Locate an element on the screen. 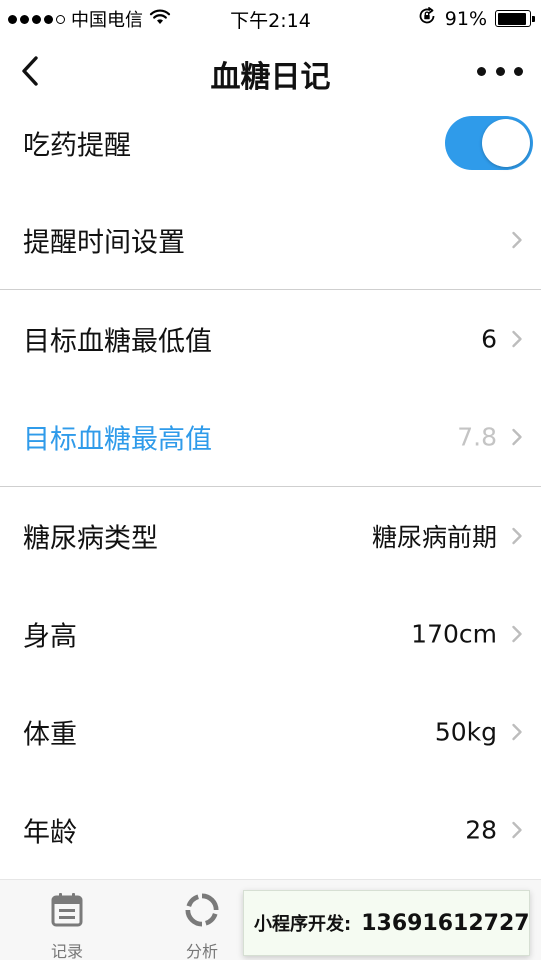  weight-row: 体重 50kg is located at coordinates (270, 732).